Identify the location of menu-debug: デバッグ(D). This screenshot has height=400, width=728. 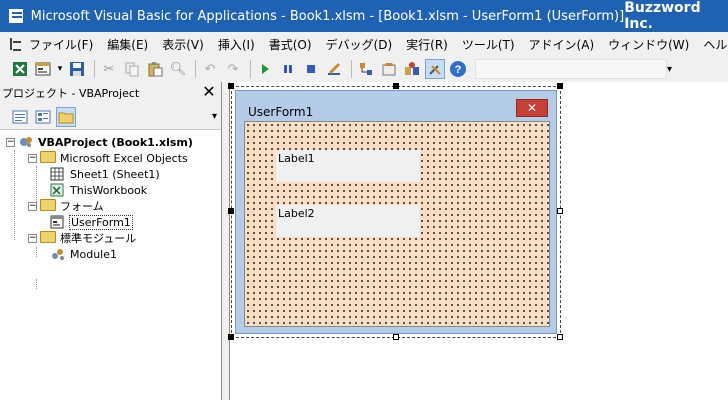
(359, 44).